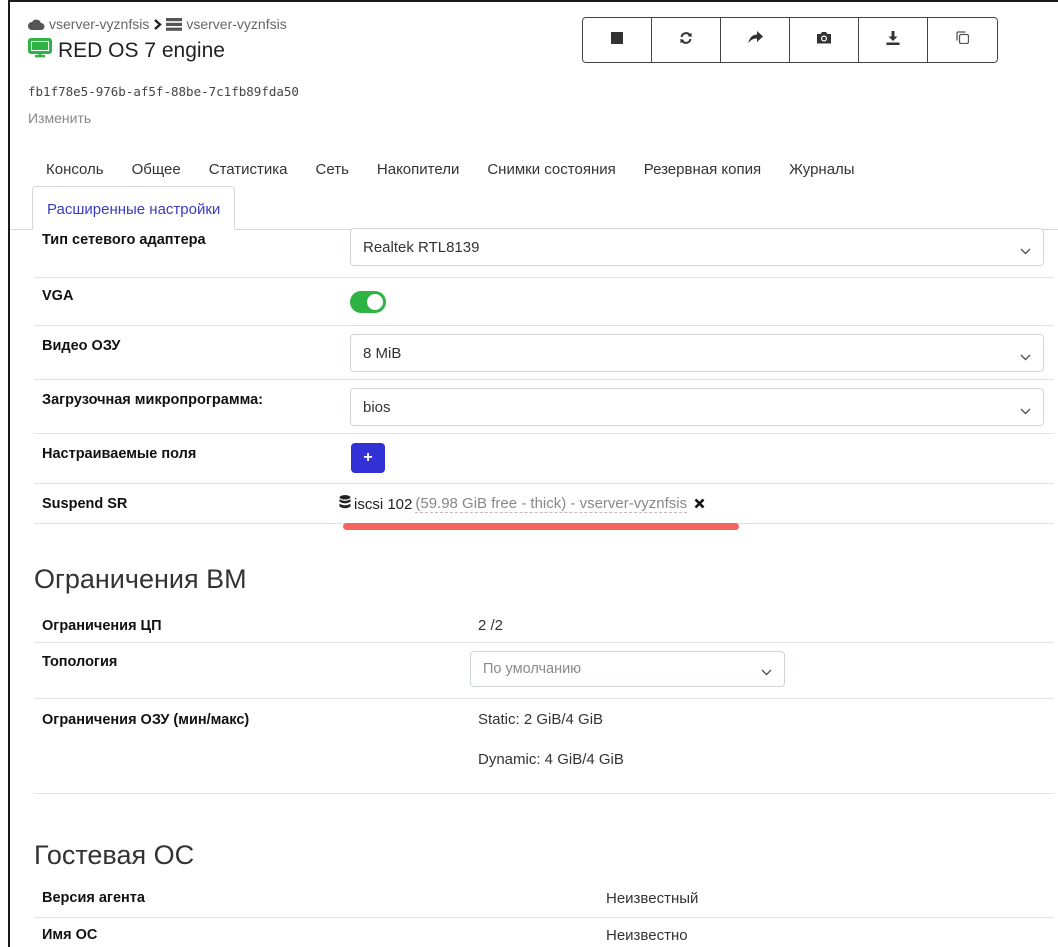 The image size is (1058, 947). What do you see at coordinates (40, 51) in the screenshot?
I see `desktop-icon` at bounding box center [40, 51].